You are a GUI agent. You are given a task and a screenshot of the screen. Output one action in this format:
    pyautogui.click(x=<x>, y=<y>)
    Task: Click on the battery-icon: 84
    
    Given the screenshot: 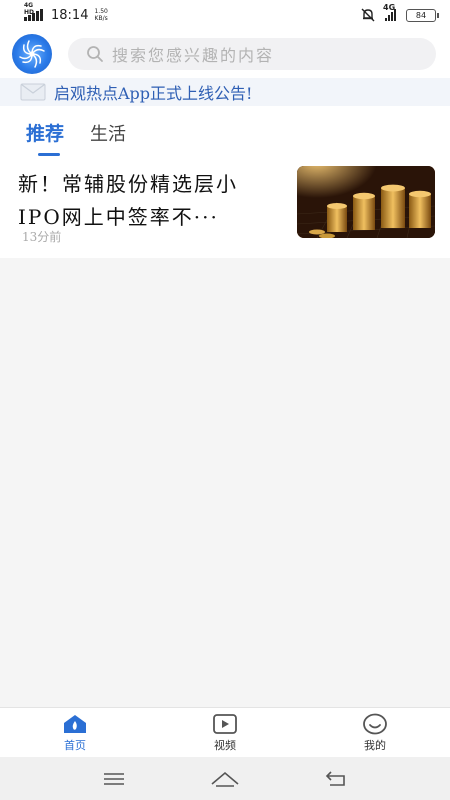 What is the action you would take?
    pyautogui.click(x=422, y=15)
    